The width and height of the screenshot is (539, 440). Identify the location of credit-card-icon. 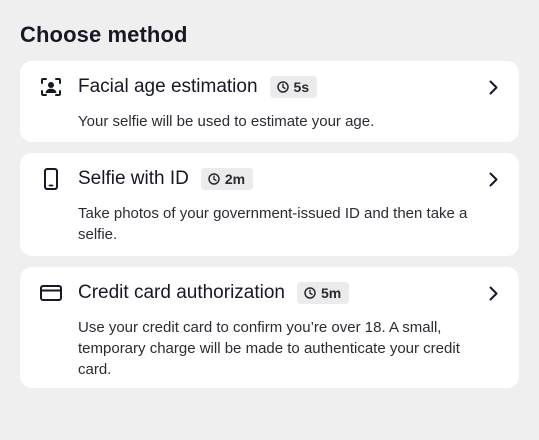
(51, 293).